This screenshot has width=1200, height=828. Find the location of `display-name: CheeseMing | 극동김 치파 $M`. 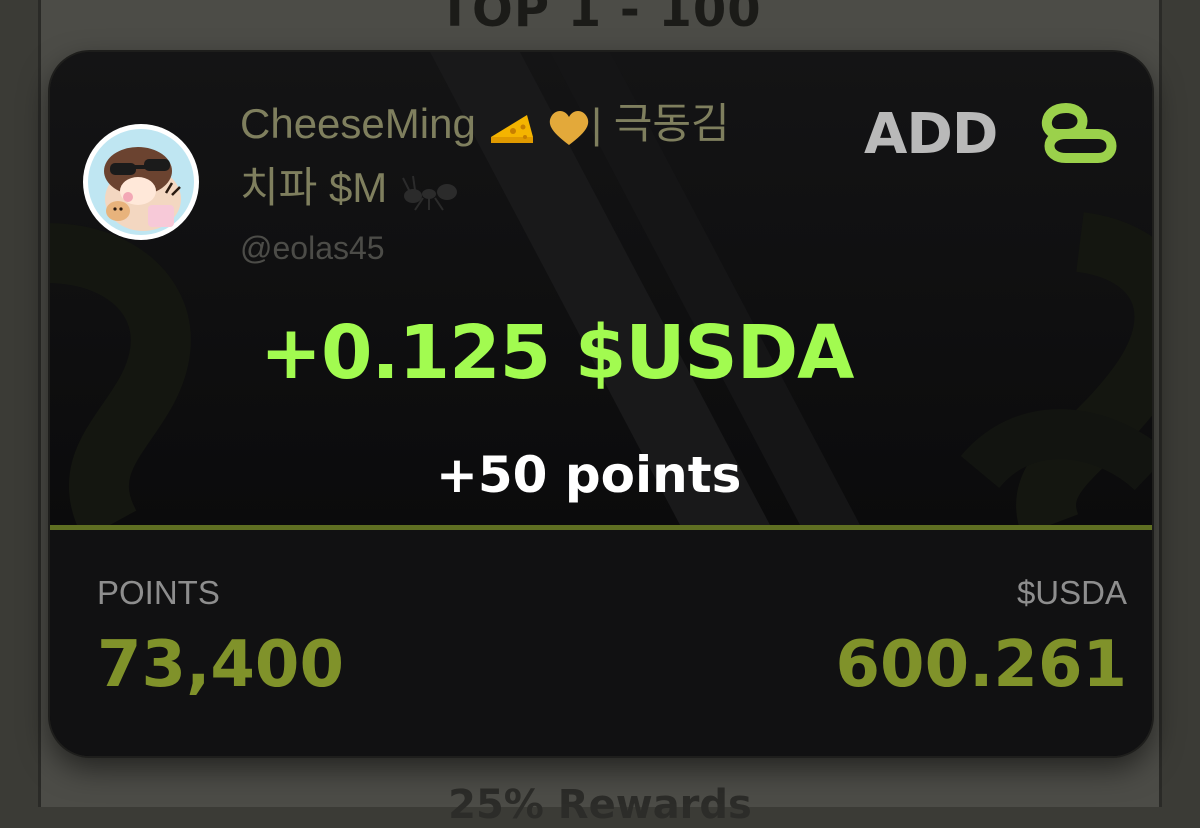

display-name: CheeseMing | 극동김 치파 $M is located at coordinates (550, 156).